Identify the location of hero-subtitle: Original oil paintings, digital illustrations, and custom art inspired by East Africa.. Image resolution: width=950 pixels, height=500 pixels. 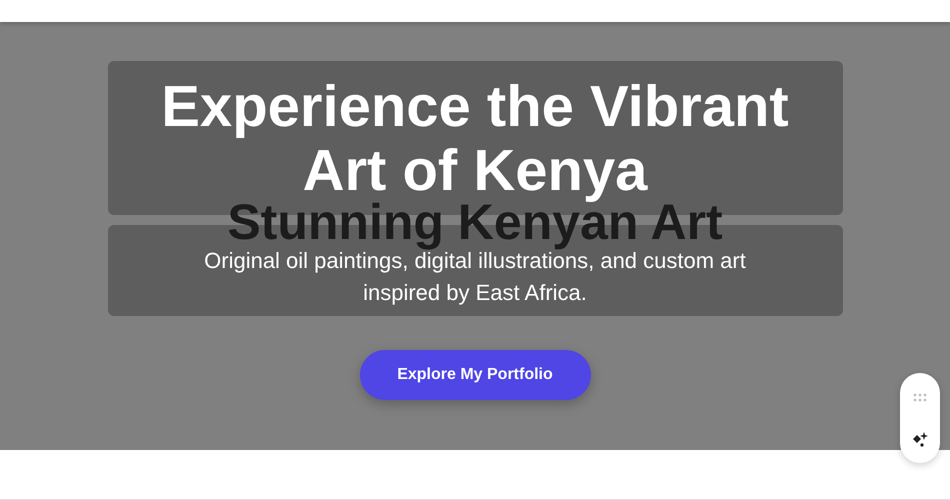
(475, 277).